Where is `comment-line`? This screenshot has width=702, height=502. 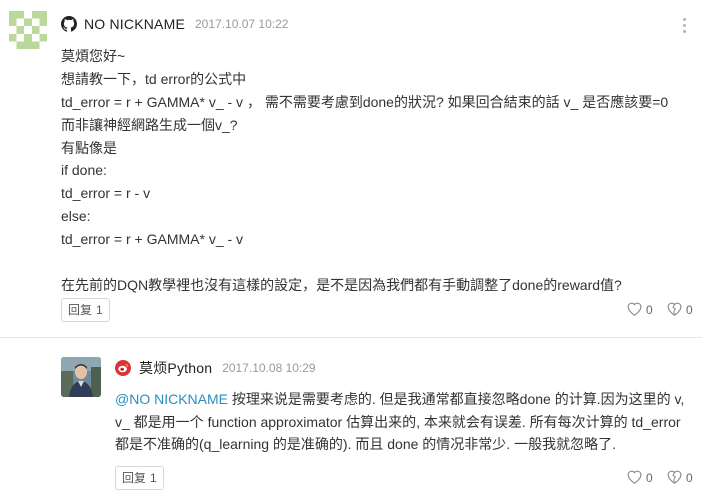
comment-line is located at coordinates (376, 262).